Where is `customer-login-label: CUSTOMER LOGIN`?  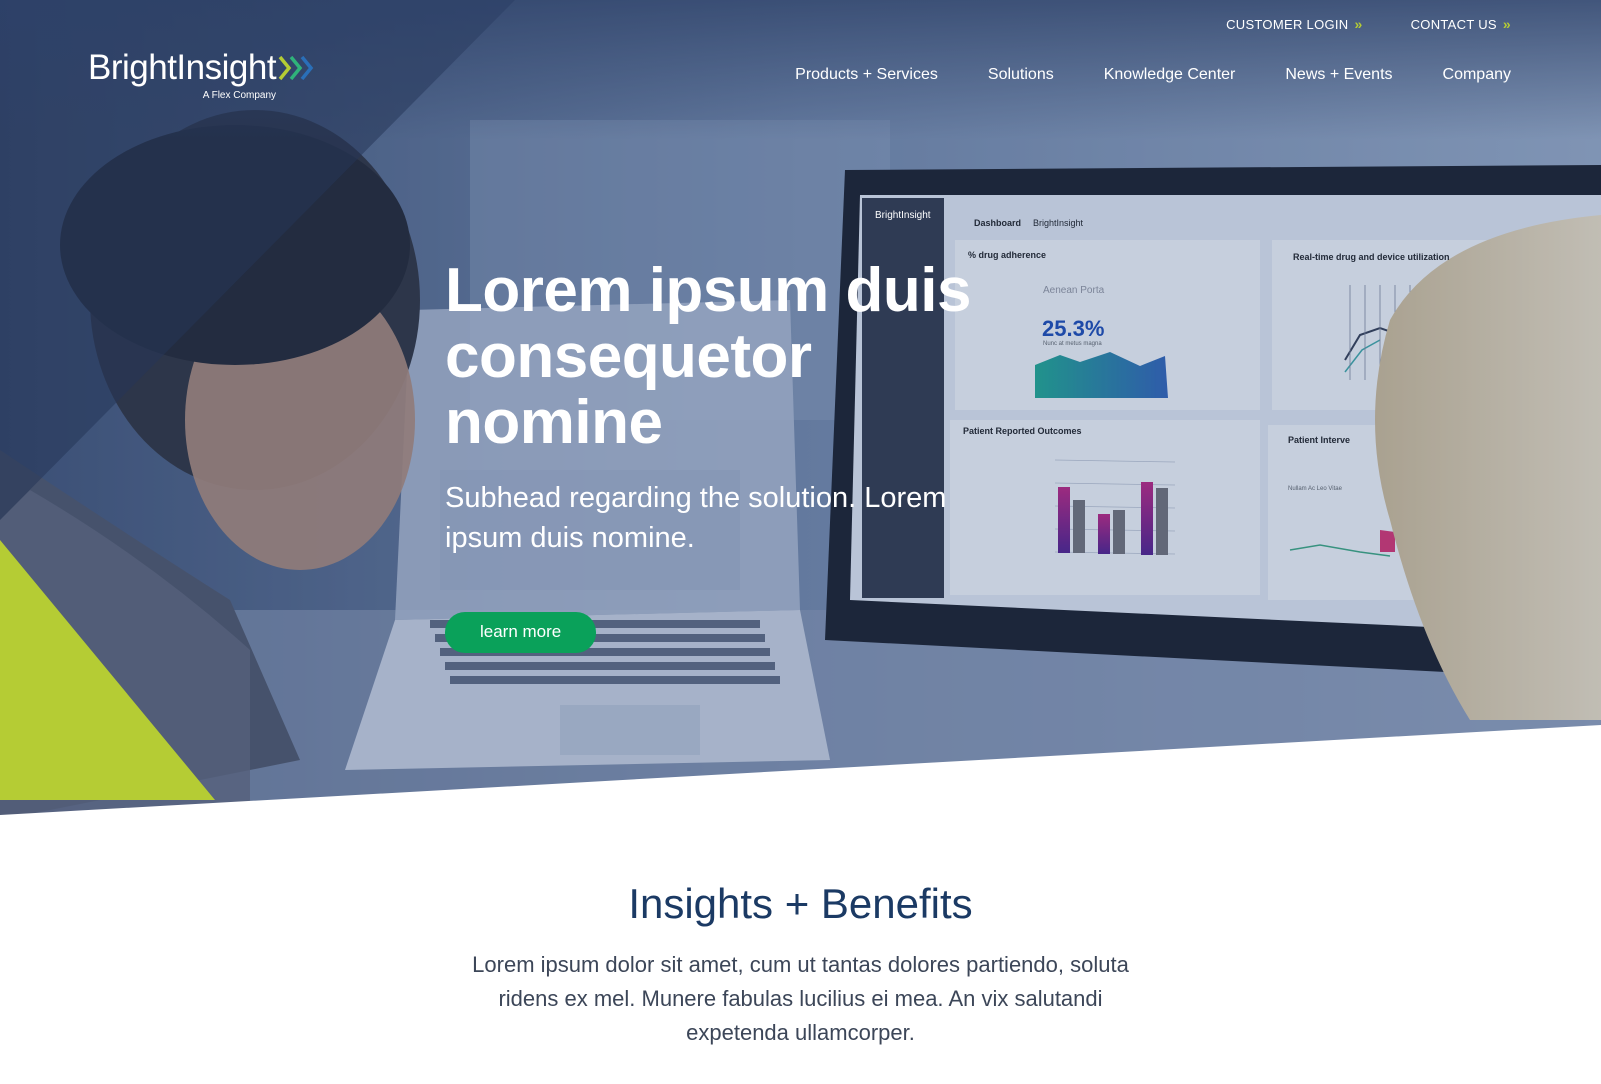
customer-login-label: CUSTOMER LOGIN is located at coordinates (1287, 24).